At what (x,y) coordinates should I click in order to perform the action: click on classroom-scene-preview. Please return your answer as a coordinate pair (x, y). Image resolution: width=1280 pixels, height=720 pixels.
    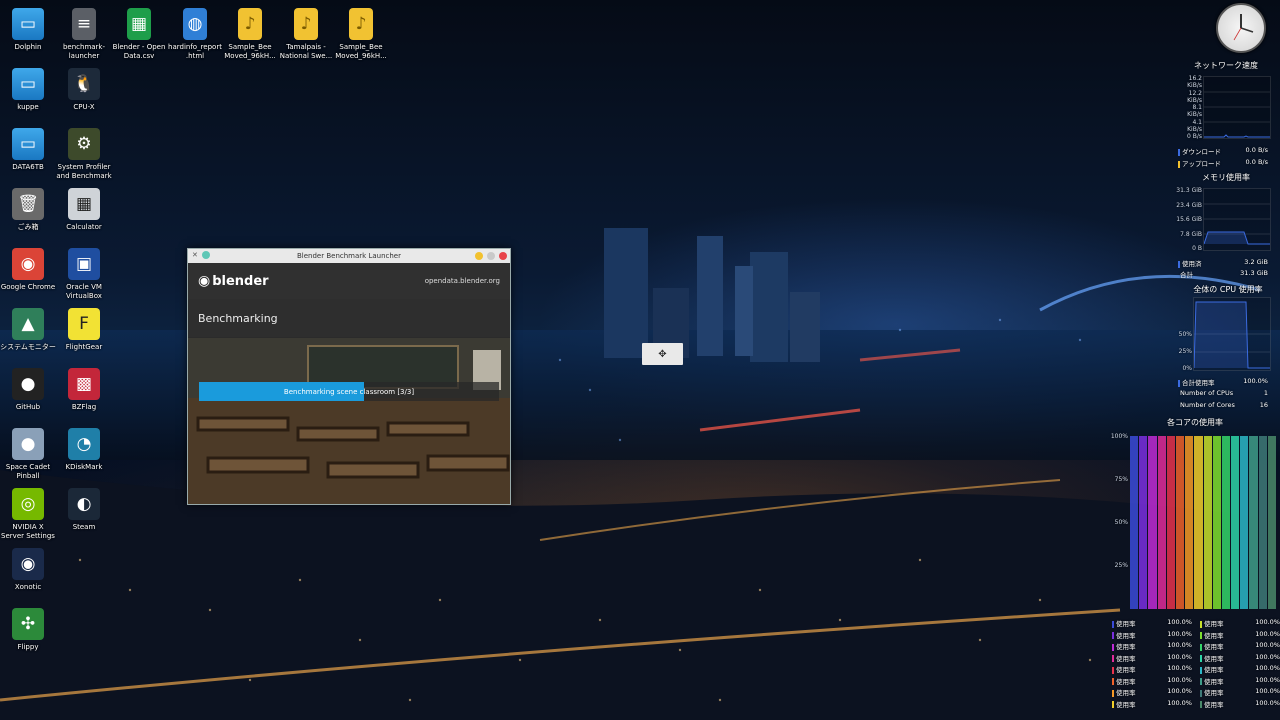
    Looking at the image, I should click on (349, 421).